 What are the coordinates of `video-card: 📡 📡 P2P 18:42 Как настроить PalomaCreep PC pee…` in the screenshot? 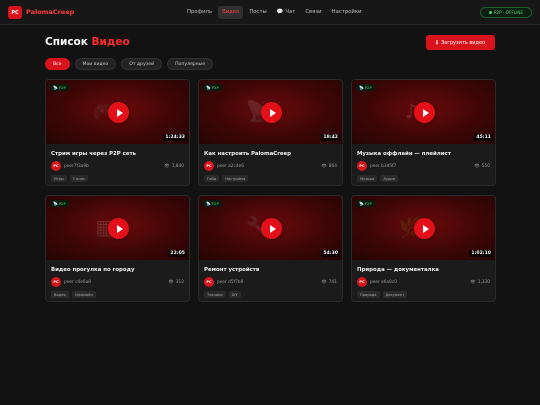 It's located at (270, 132).